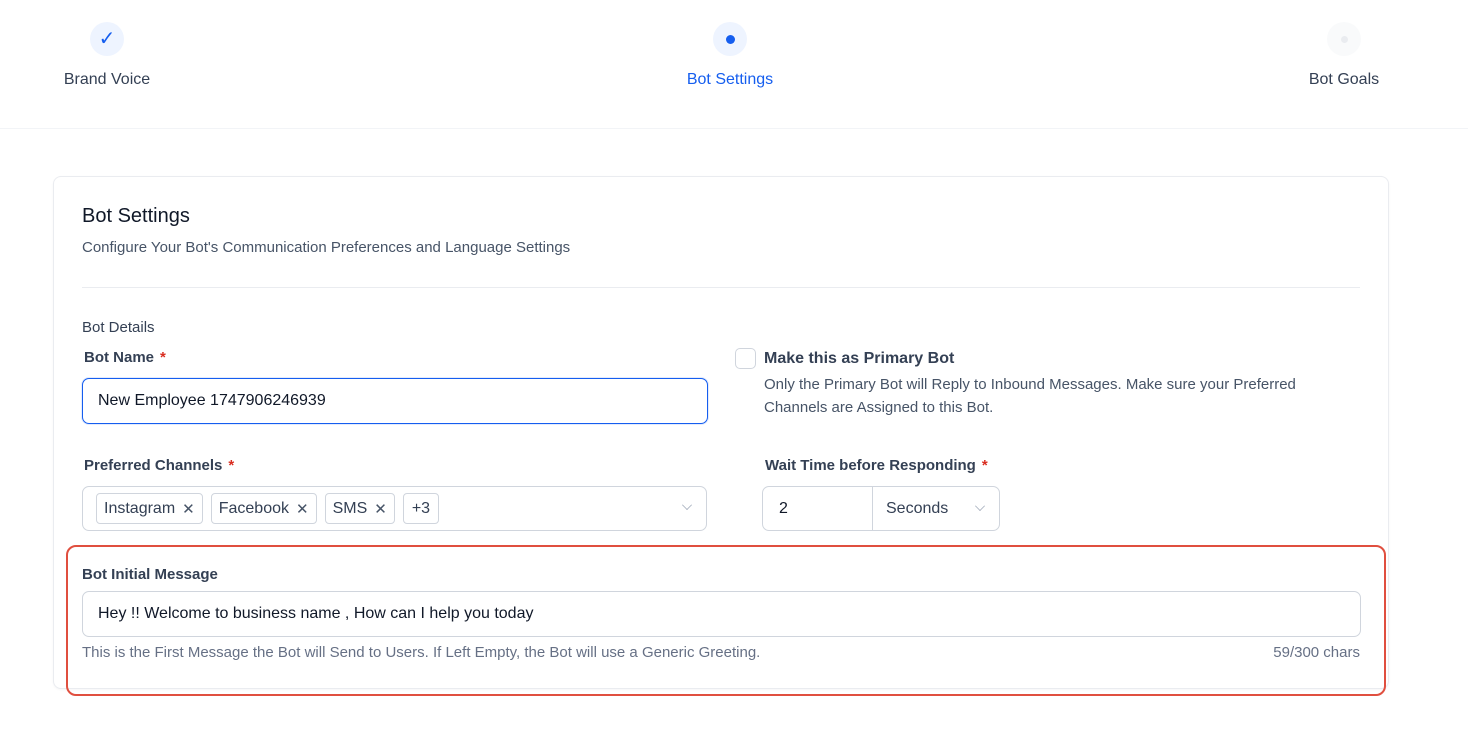 This screenshot has width=1468, height=731. What do you see at coordinates (119, 357) in the screenshot?
I see `bot-name-label-text: Bot Name` at bounding box center [119, 357].